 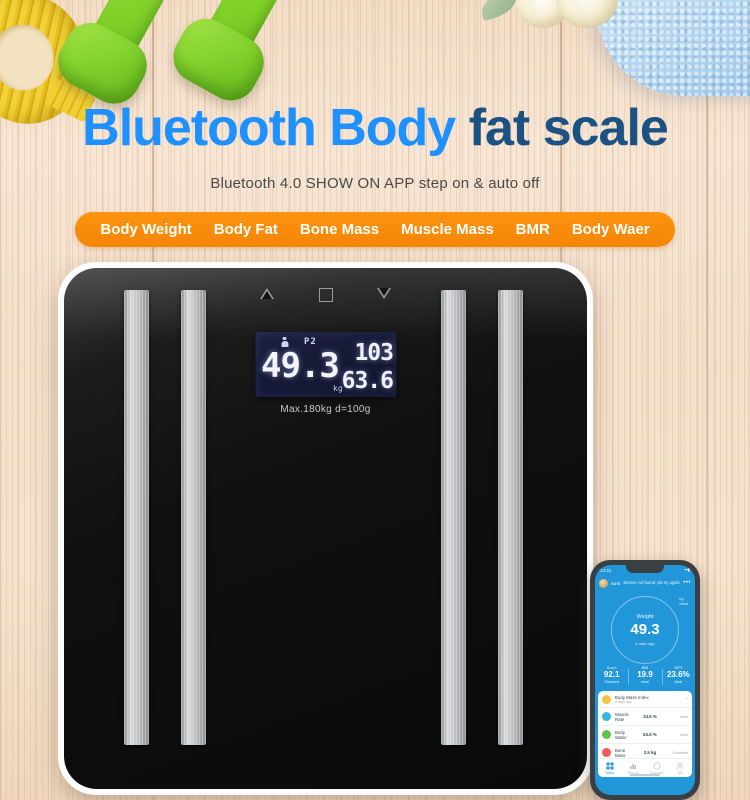 What do you see at coordinates (384, 293) in the screenshot?
I see `triangle-down-icon` at bounding box center [384, 293].